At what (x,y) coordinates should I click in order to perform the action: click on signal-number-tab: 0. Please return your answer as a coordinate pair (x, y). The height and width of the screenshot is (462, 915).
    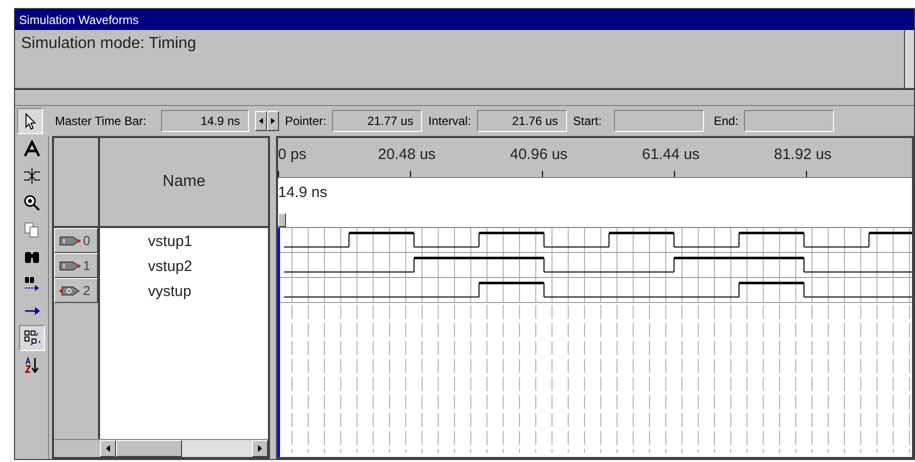
    Looking at the image, I should click on (76, 240).